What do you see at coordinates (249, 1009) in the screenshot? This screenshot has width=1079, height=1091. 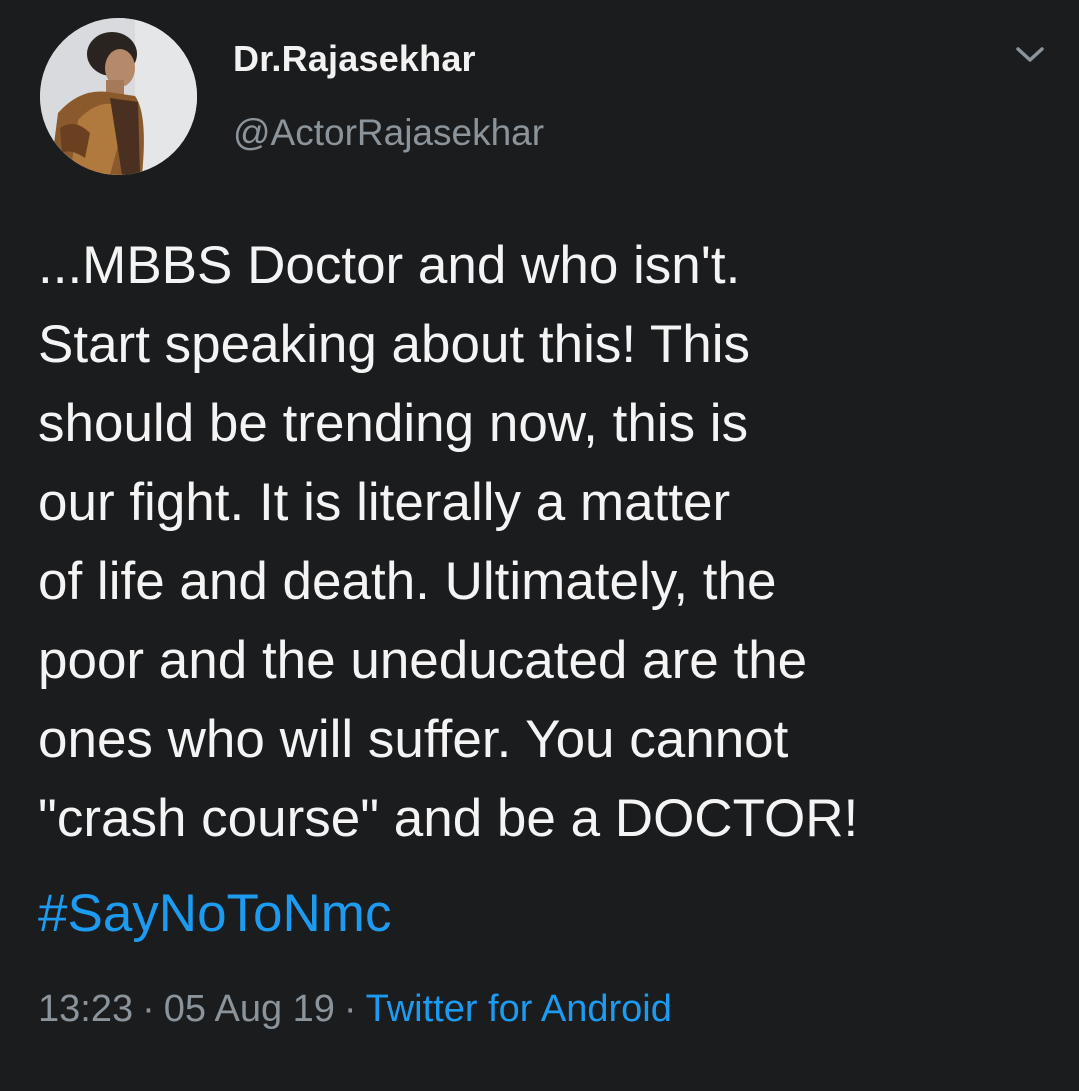 I see `tweet-date: 05 Aug 19` at bounding box center [249, 1009].